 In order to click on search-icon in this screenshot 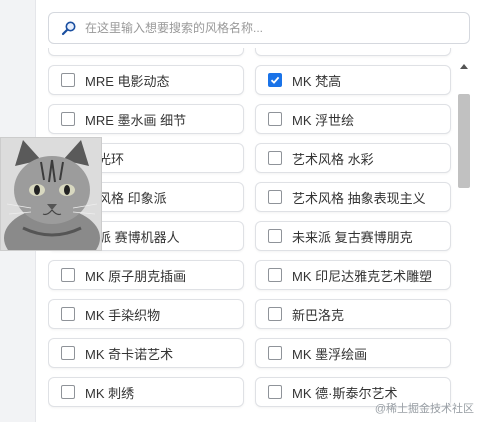, I will do `click(69, 28)`.